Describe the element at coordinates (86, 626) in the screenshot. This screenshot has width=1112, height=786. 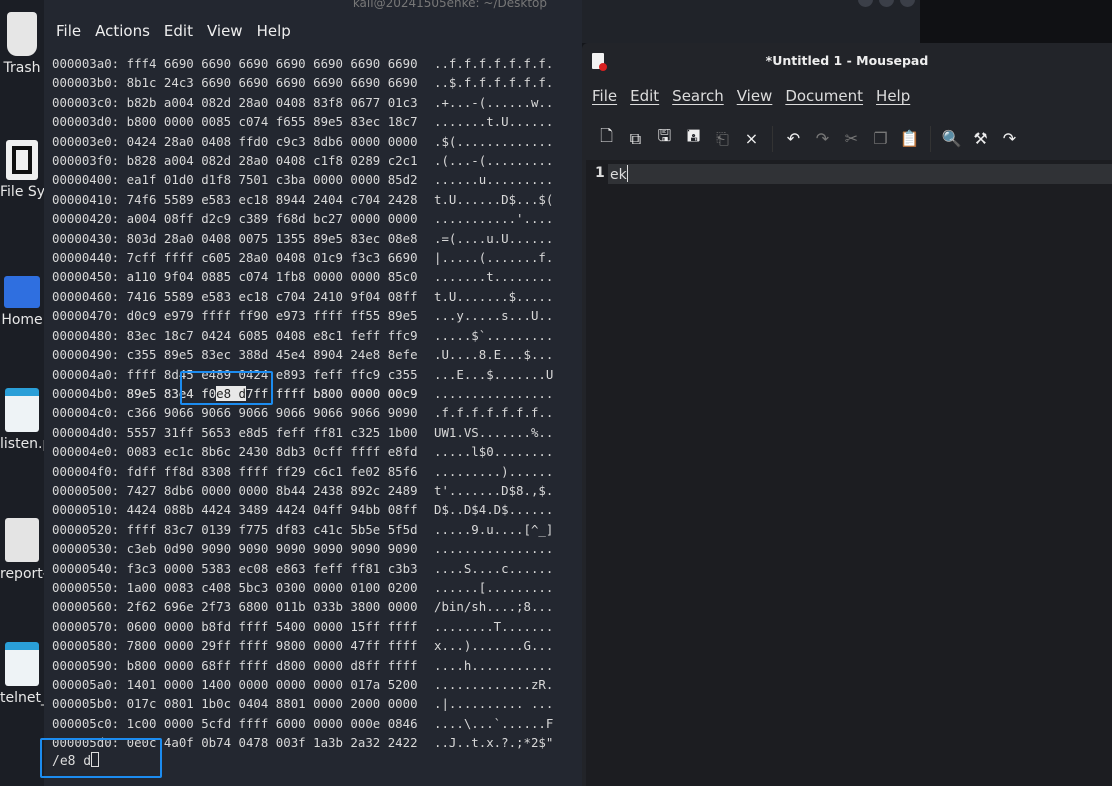
I see `hex-address: 00000570:` at that location.